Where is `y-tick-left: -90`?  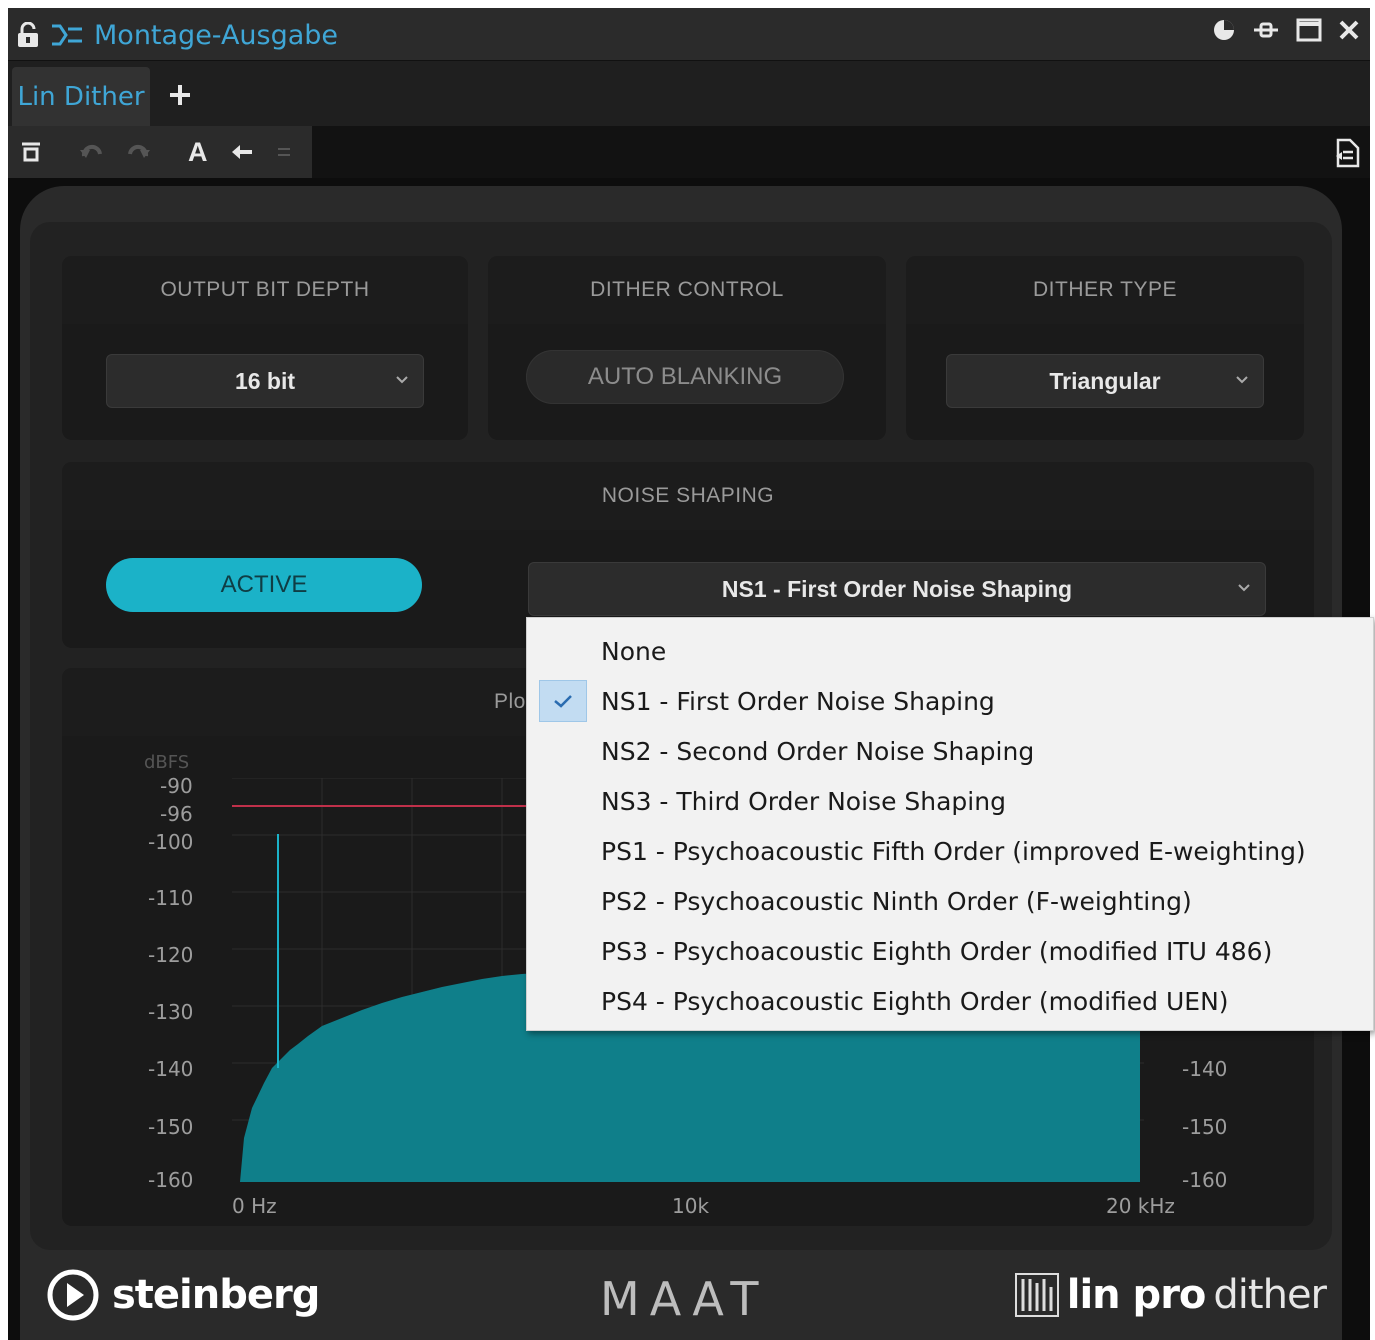
y-tick-left: -90 is located at coordinates (176, 786).